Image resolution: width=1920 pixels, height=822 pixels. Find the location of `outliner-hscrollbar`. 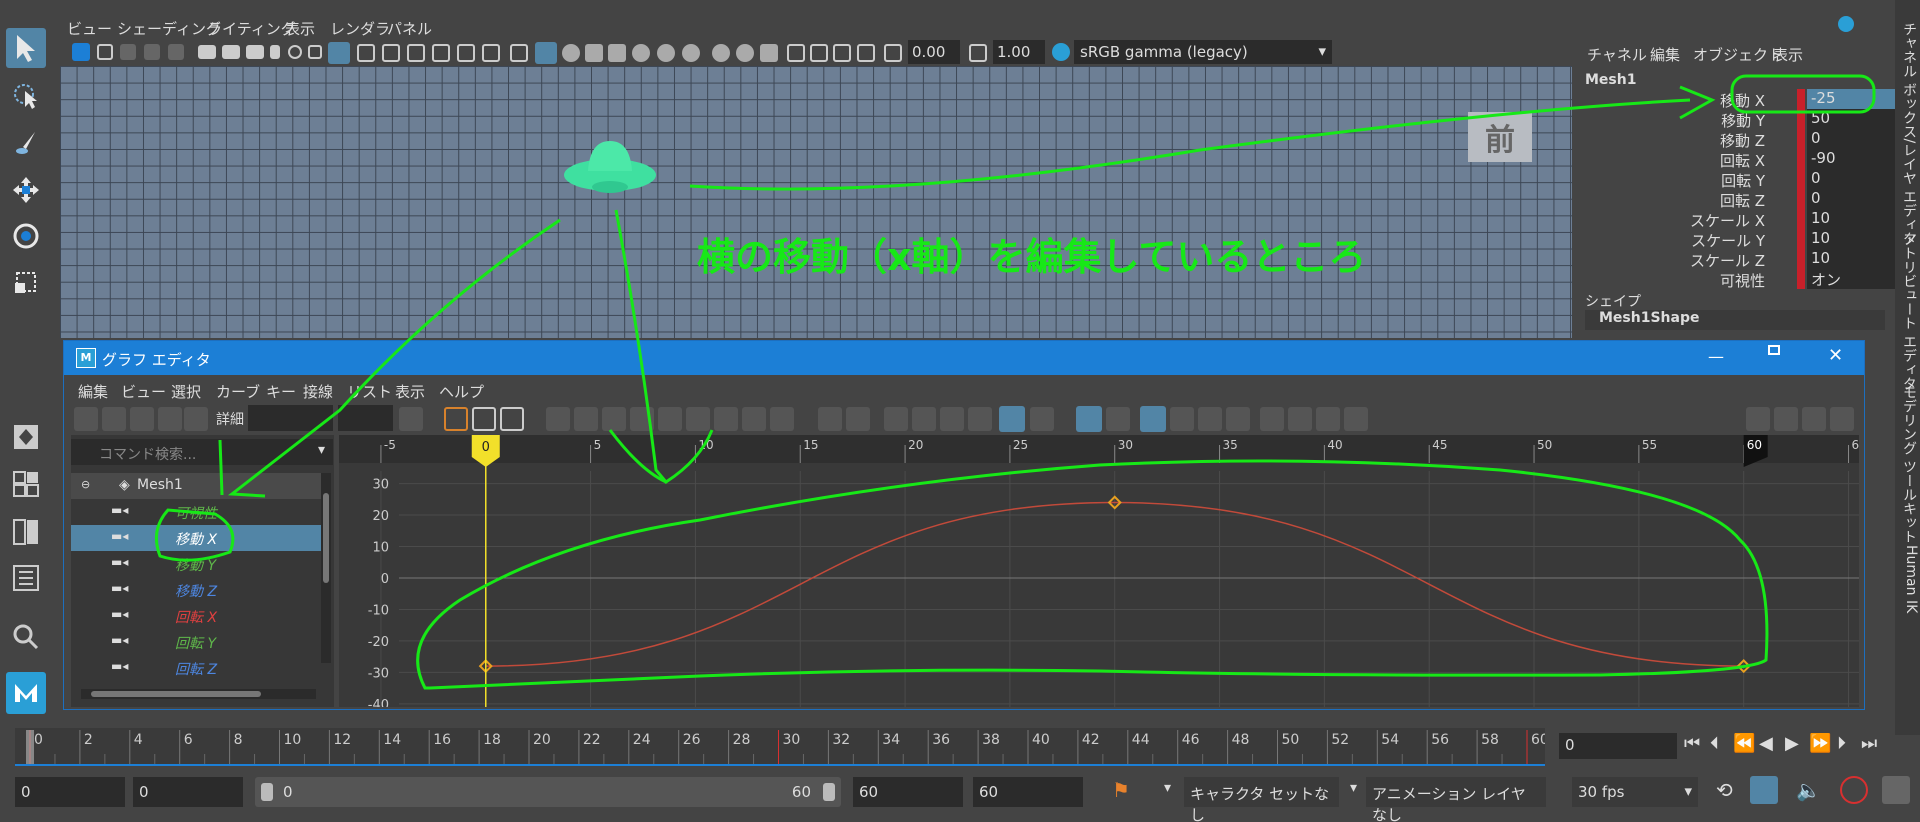

outliner-hscrollbar is located at coordinates (198, 694).